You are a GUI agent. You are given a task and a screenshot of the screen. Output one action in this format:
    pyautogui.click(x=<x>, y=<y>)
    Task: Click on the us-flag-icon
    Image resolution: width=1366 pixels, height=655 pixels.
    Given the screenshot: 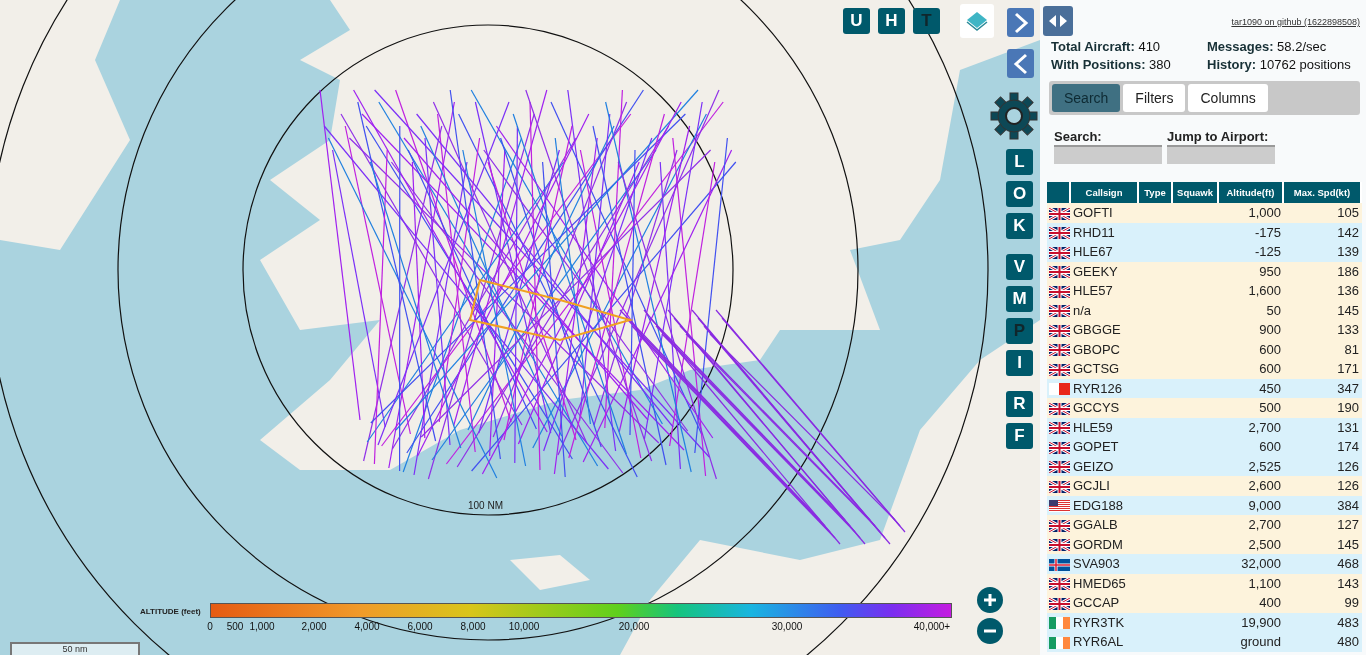 What is the action you would take?
    pyautogui.click(x=1059, y=506)
    